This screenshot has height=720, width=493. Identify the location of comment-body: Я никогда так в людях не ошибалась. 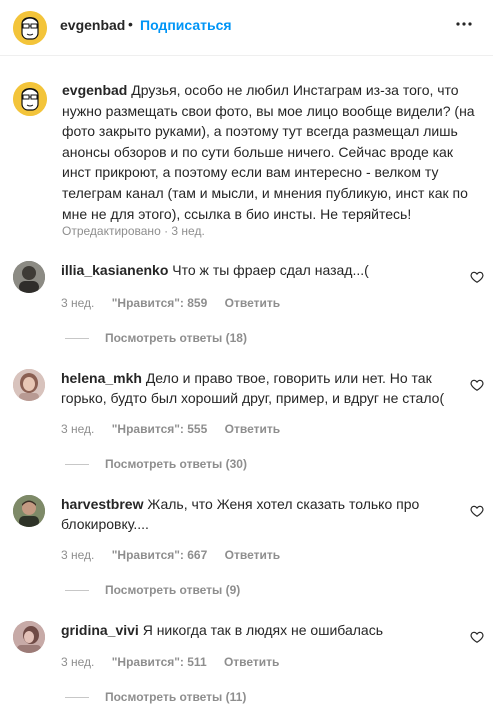
(263, 630).